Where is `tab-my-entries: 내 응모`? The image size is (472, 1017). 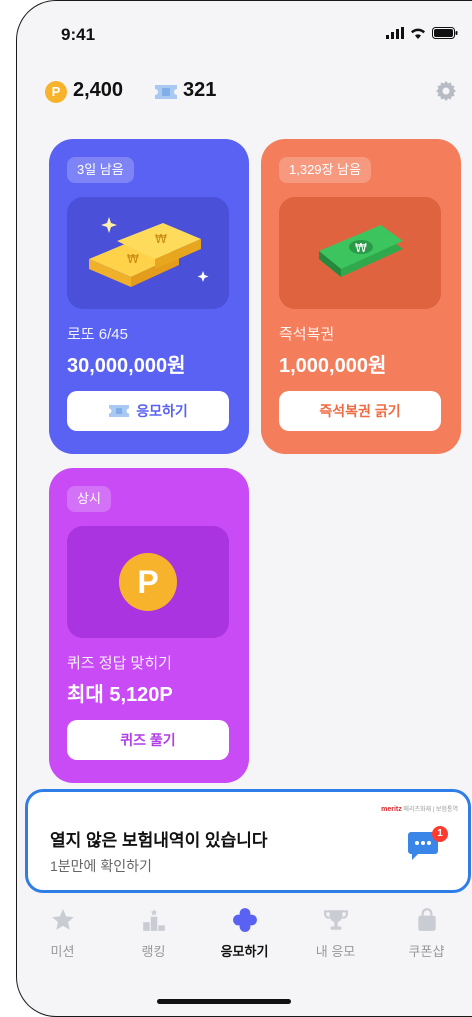 tab-my-entries: 내 응모 is located at coordinates (335, 942).